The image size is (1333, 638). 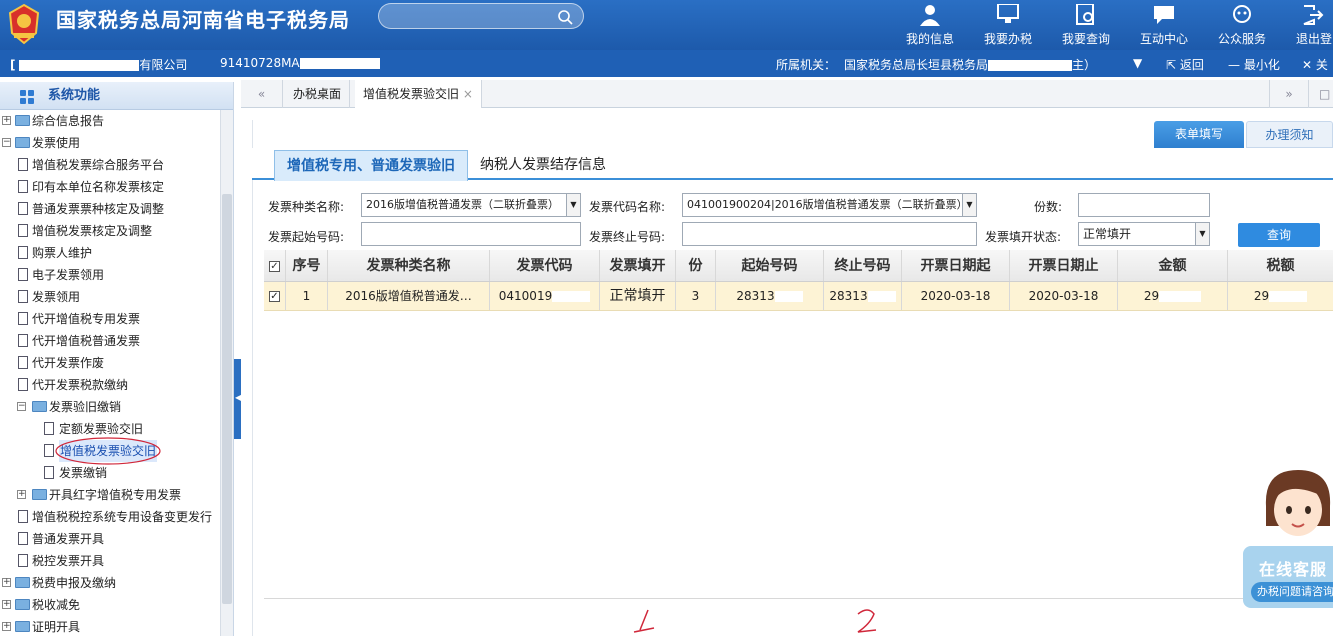 What do you see at coordinates (1173, 265) in the screenshot?
I see `col-amount: 金额` at bounding box center [1173, 265].